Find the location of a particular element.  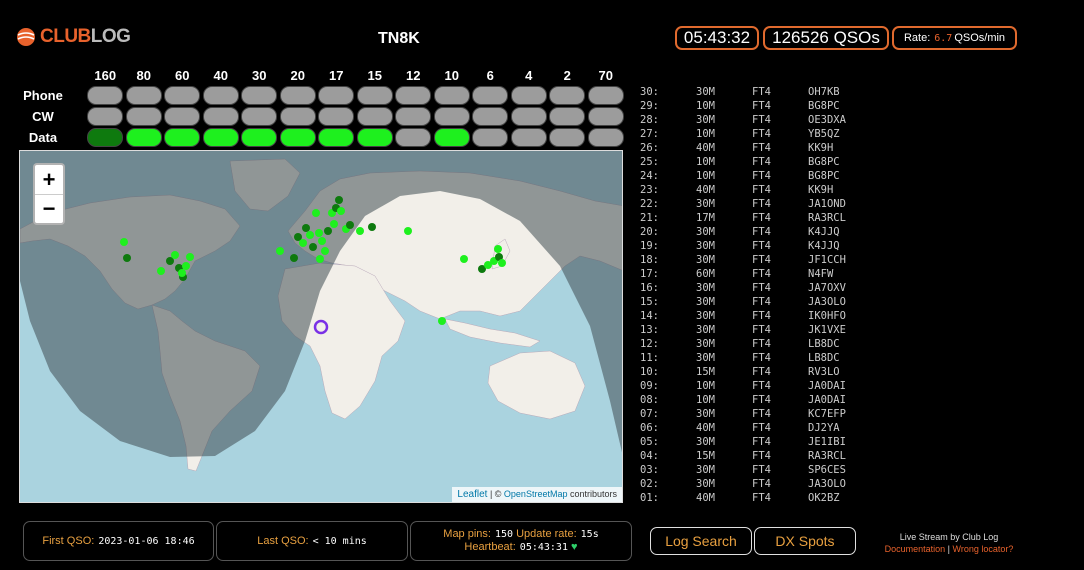

band-header-60: 60 is located at coordinates (182, 75).